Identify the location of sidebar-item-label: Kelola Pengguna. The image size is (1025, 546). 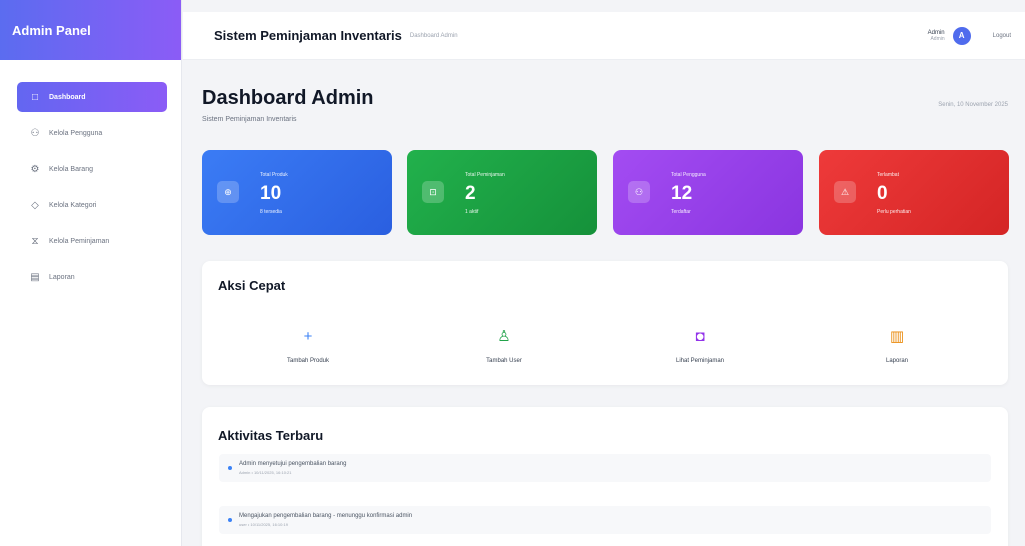
(76, 133).